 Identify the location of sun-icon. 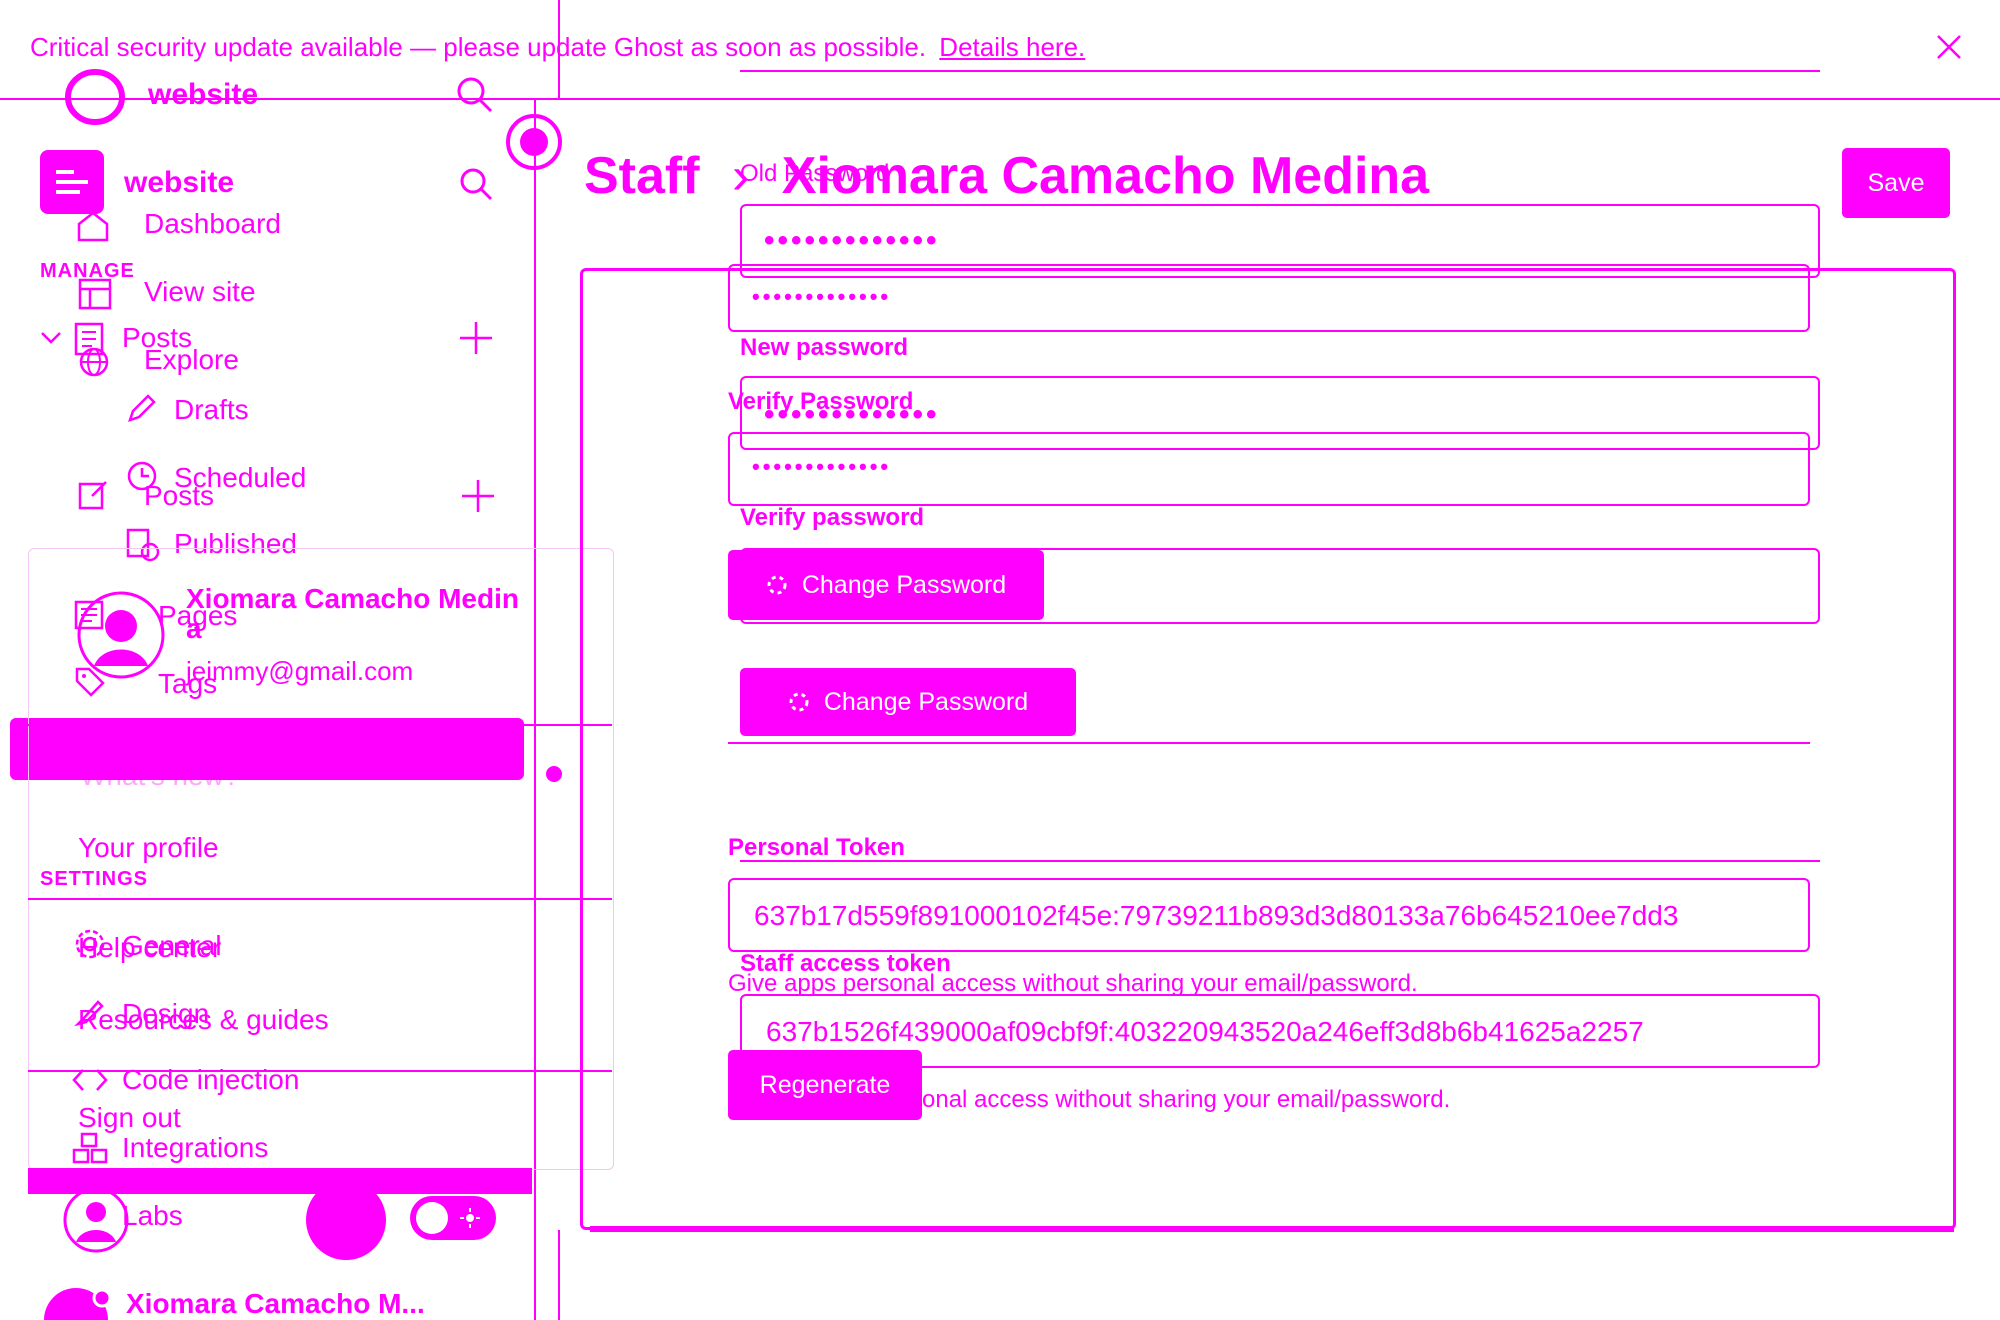
(470, 1218).